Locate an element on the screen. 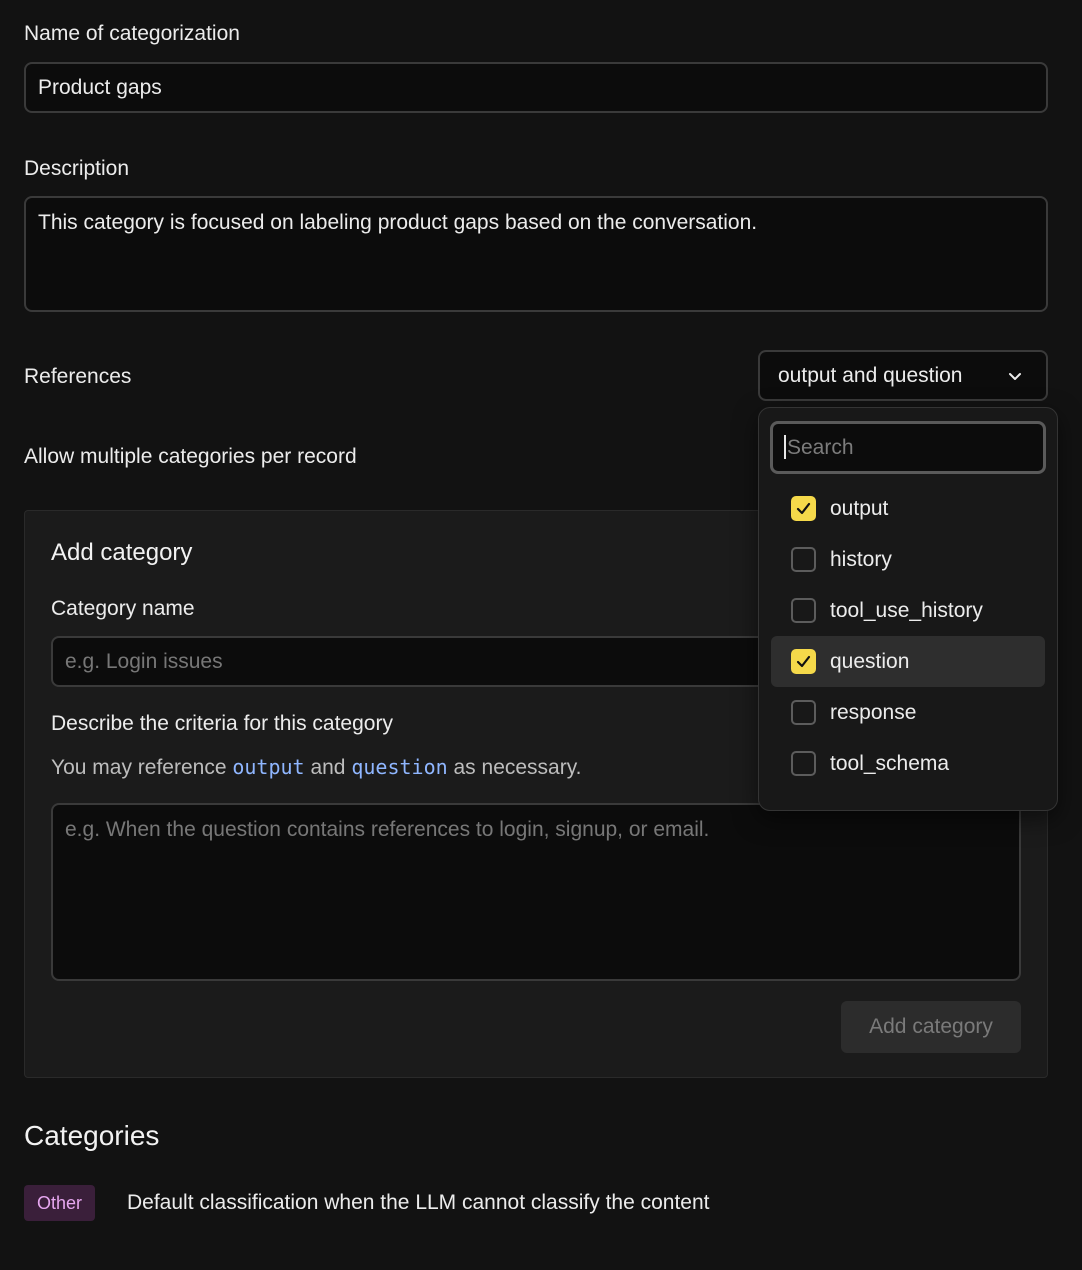 The height and width of the screenshot is (1270, 1082). add-category-title: Add category is located at coordinates (122, 552).